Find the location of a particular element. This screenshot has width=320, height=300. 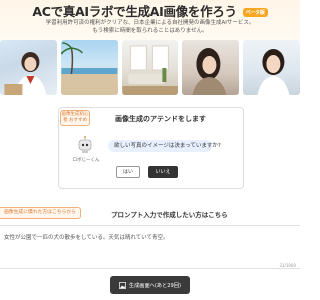

beginner-recommend-label: 画像生成初心者 おすすめ is located at coordinates (75, 118).